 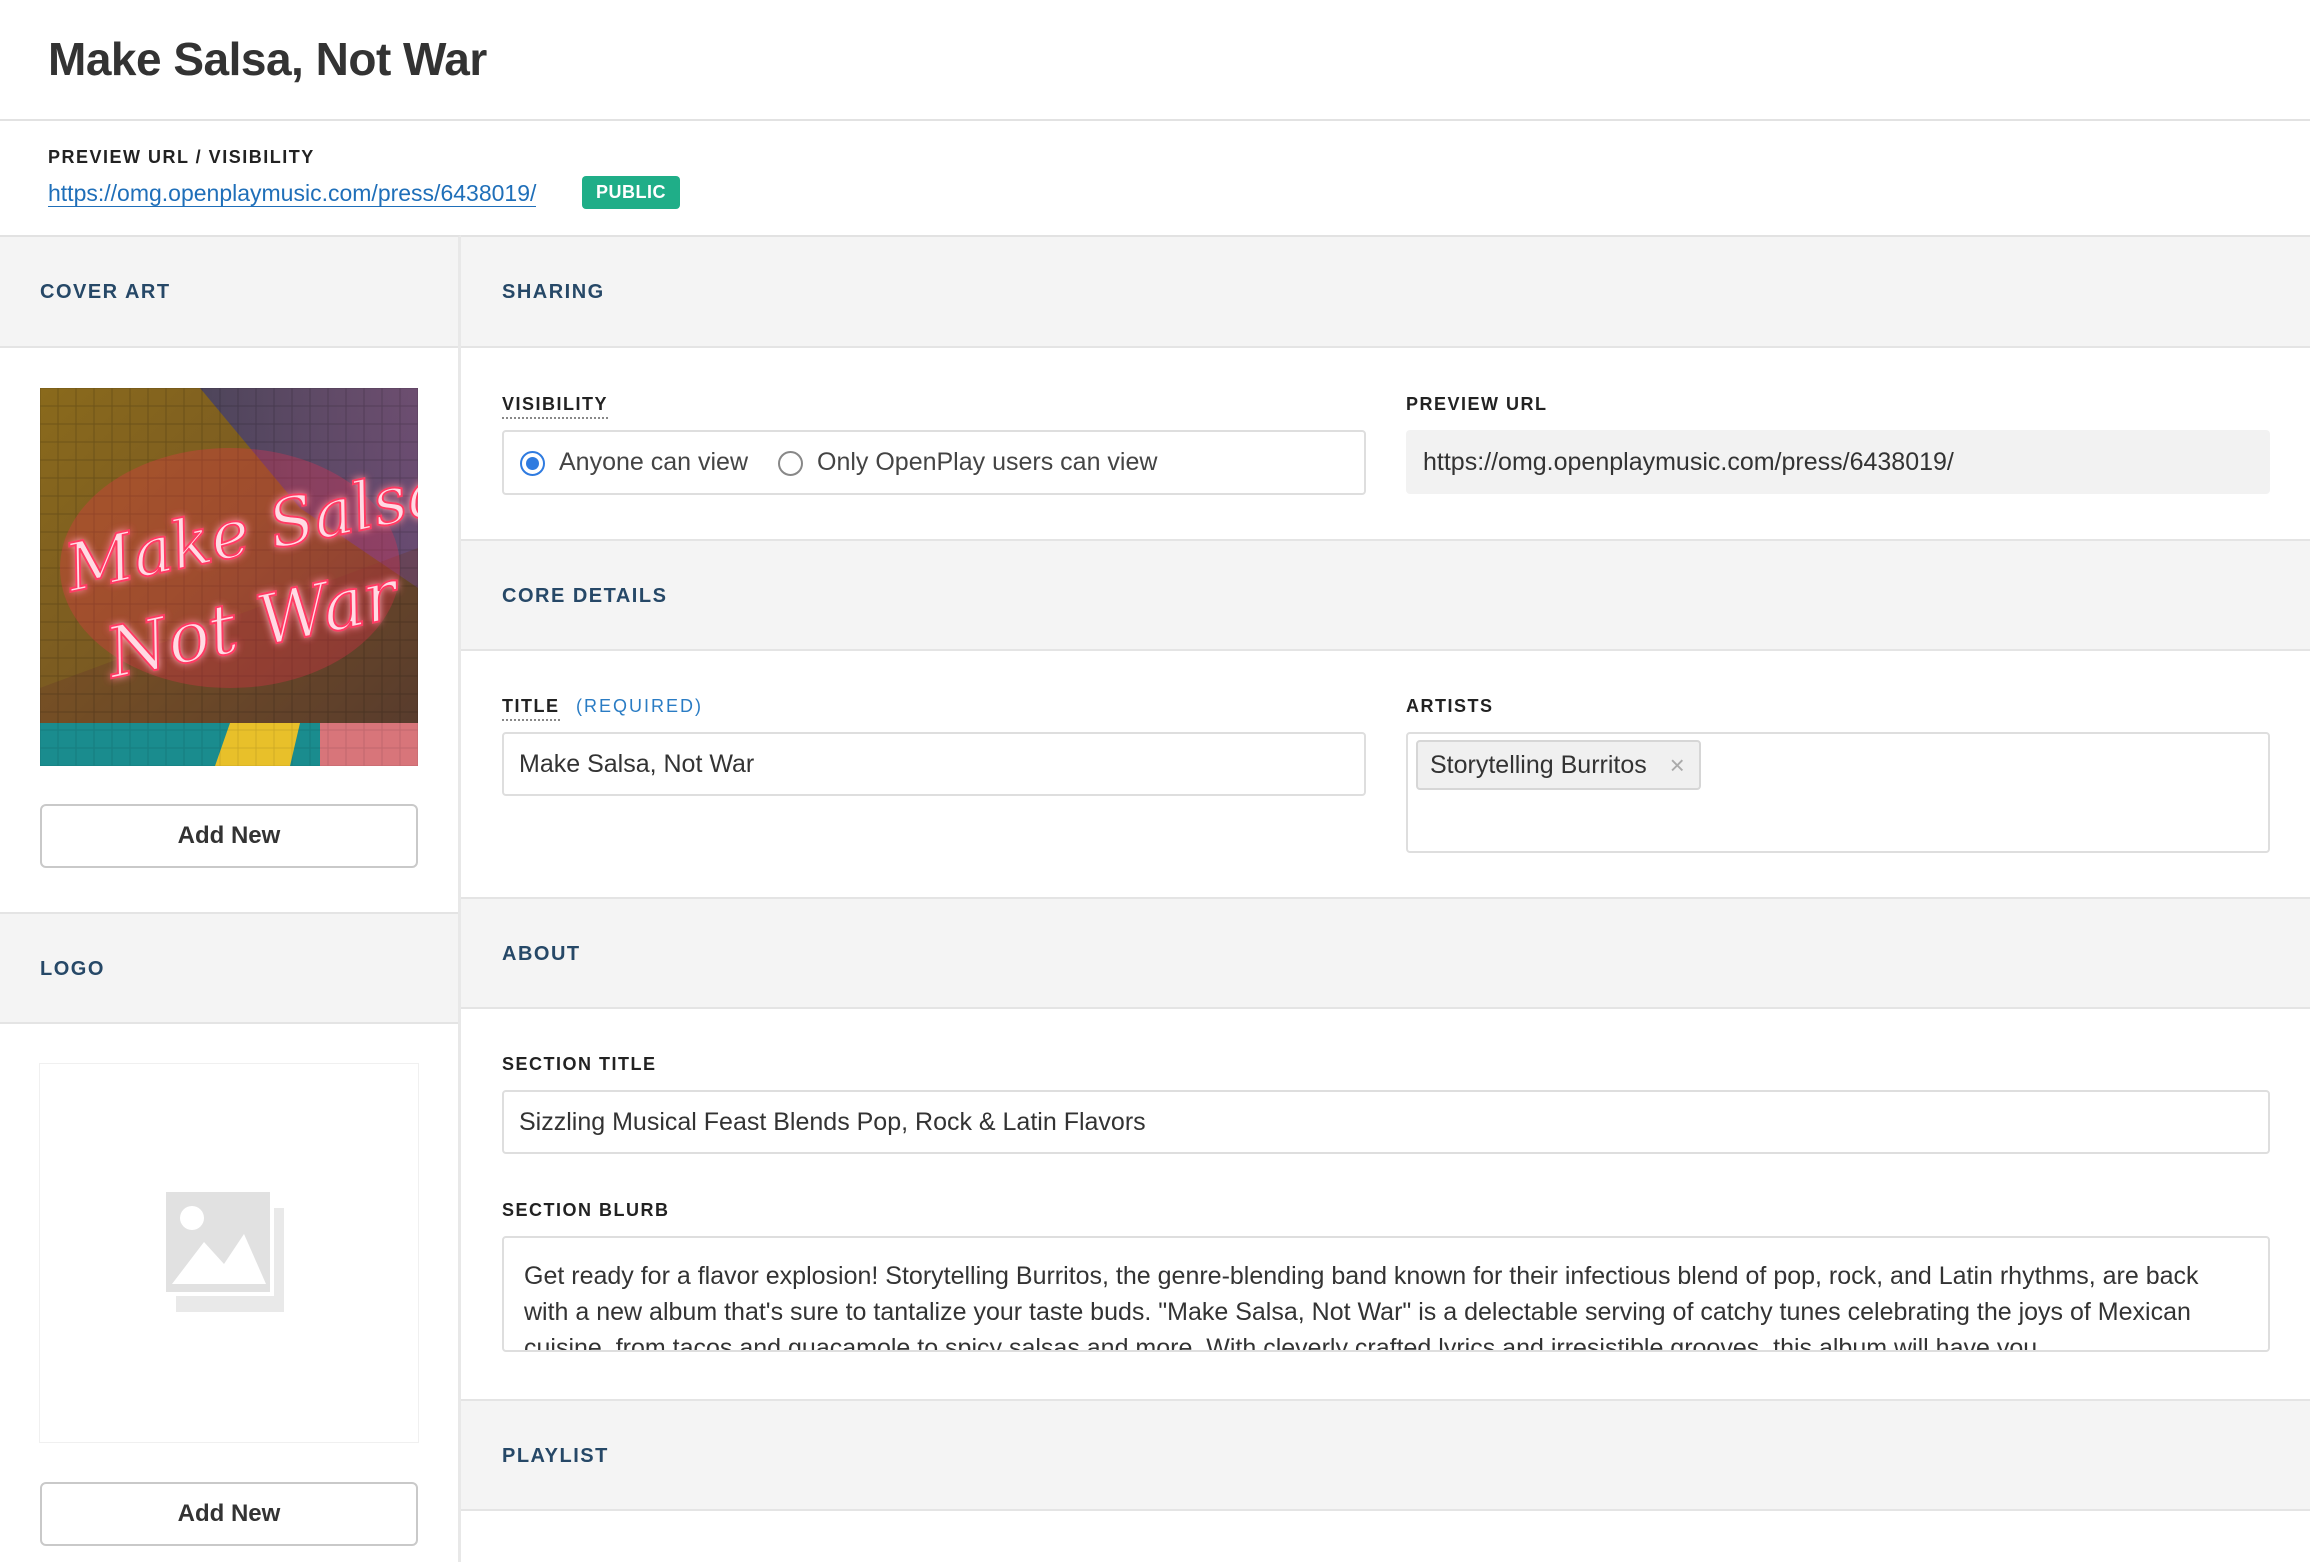 I want to click on visibility-radio-anyone, so click(x=532, y=463).